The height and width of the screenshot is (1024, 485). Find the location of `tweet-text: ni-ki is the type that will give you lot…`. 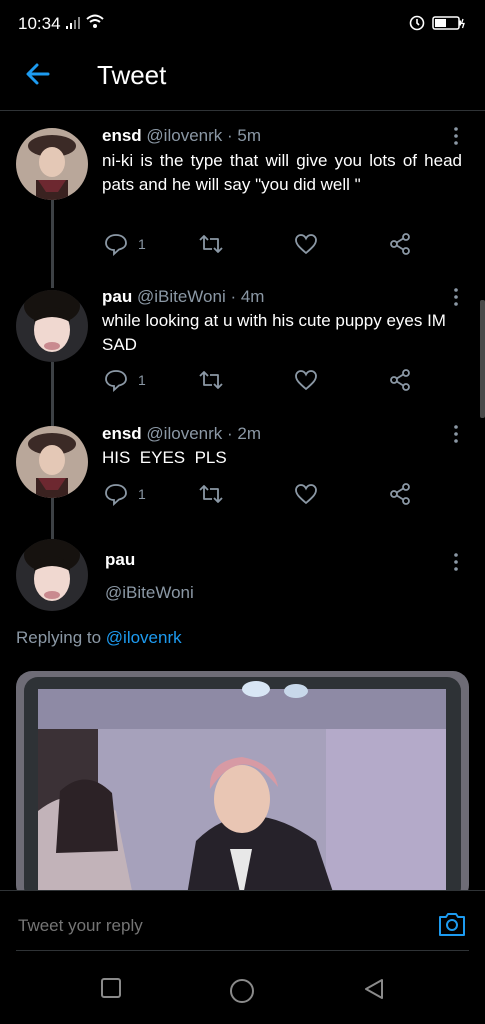

tweet-text: ni-ki is the type that will give you lot… is located at coordinates (282, 172).